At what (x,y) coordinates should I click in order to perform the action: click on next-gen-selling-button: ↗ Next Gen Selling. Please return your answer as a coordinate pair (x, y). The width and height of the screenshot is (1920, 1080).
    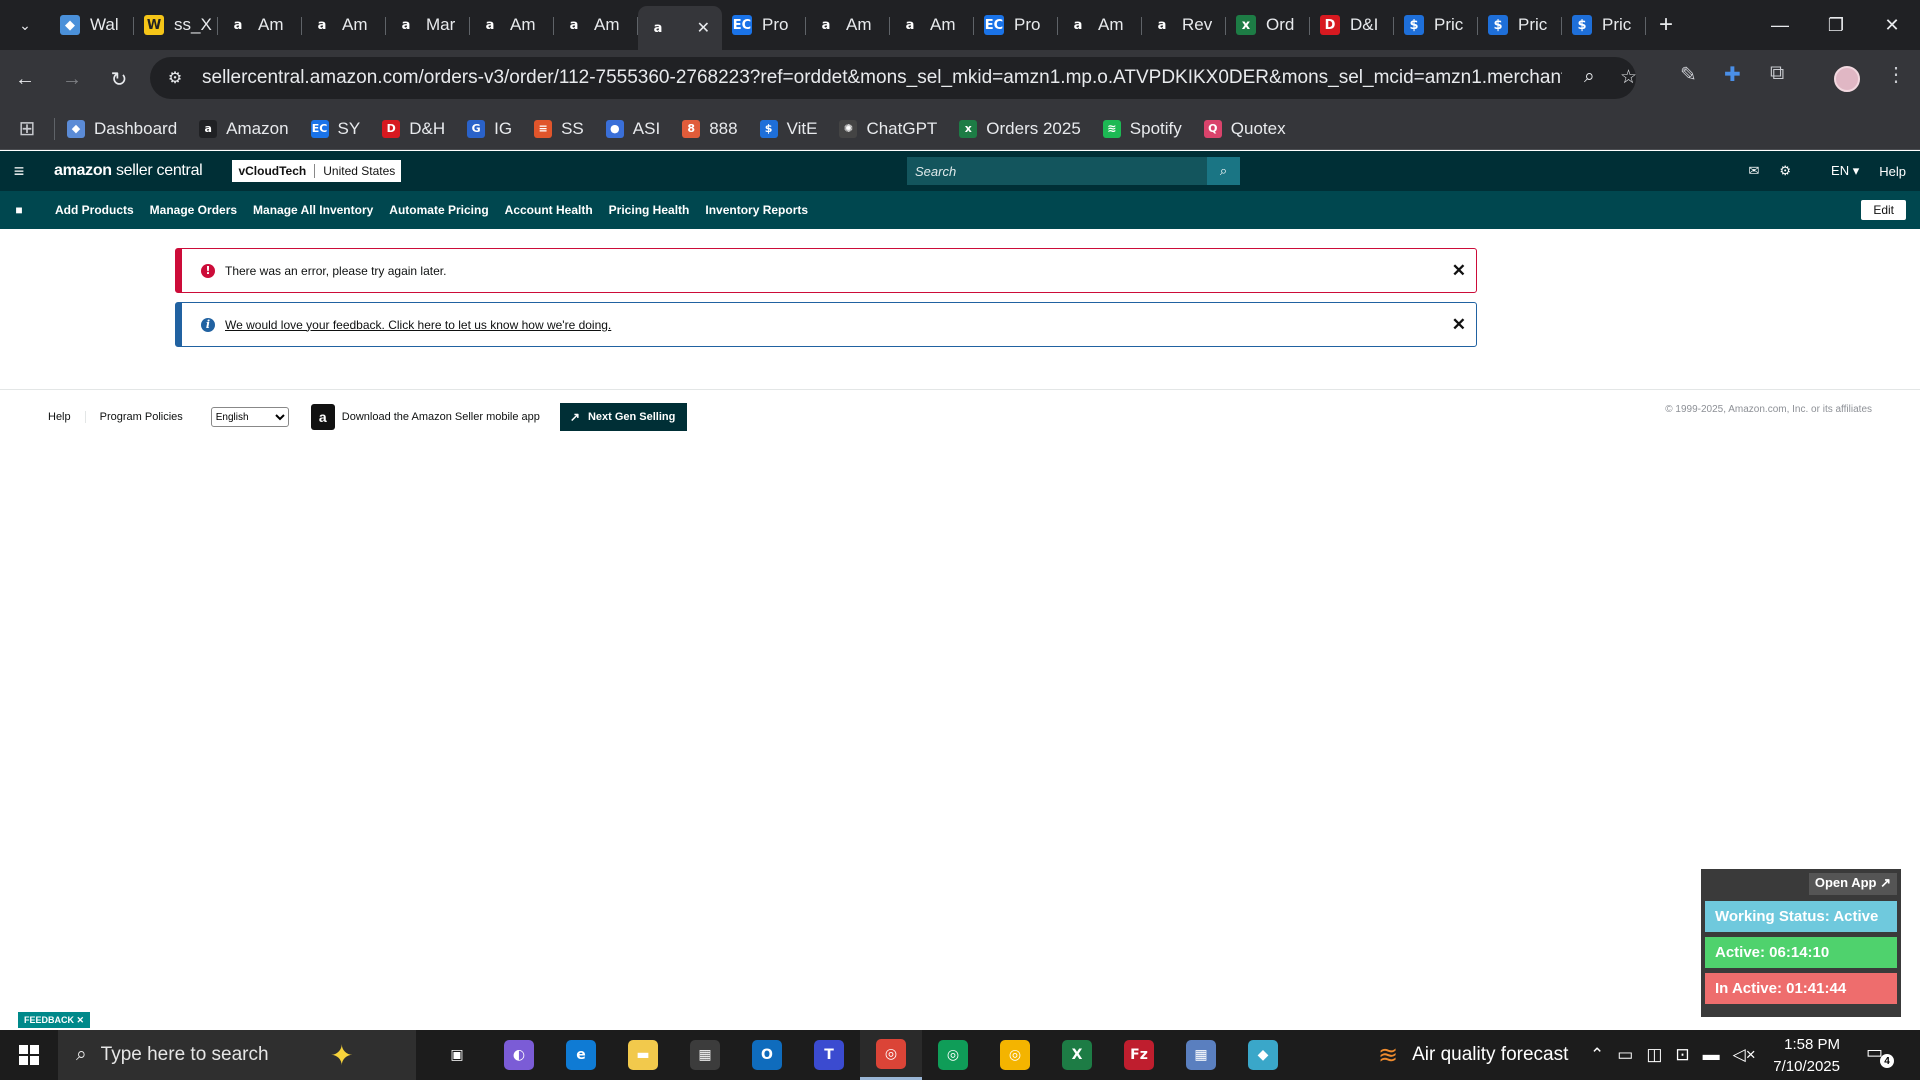
    Looking at the image, I should click on (623, 417).